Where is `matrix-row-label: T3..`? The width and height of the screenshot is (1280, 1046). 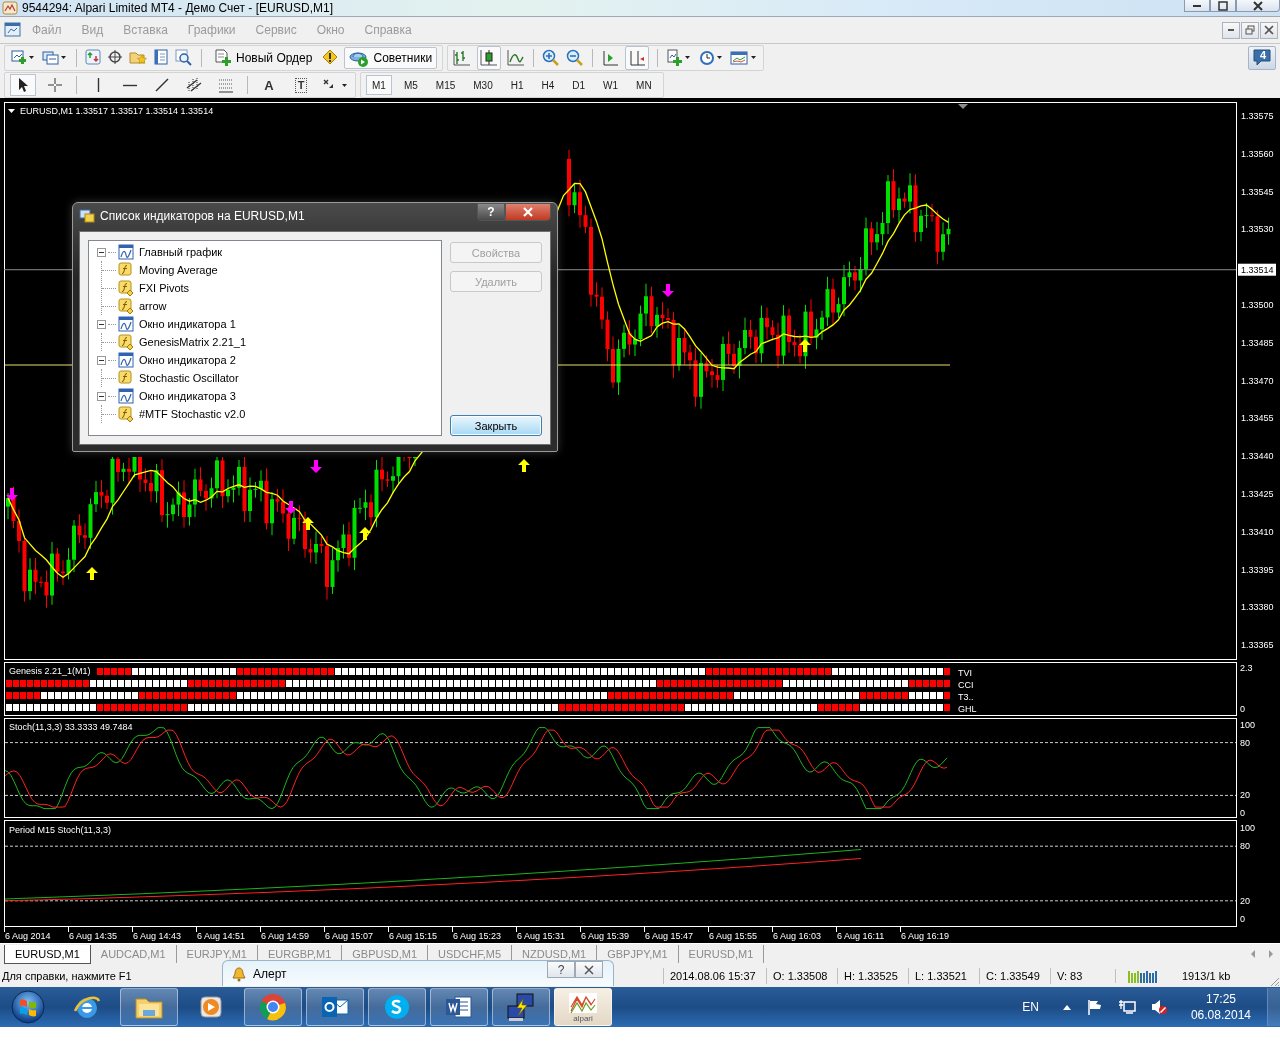 matrix-row-label: T3.. is located at coordinates (966, 697).